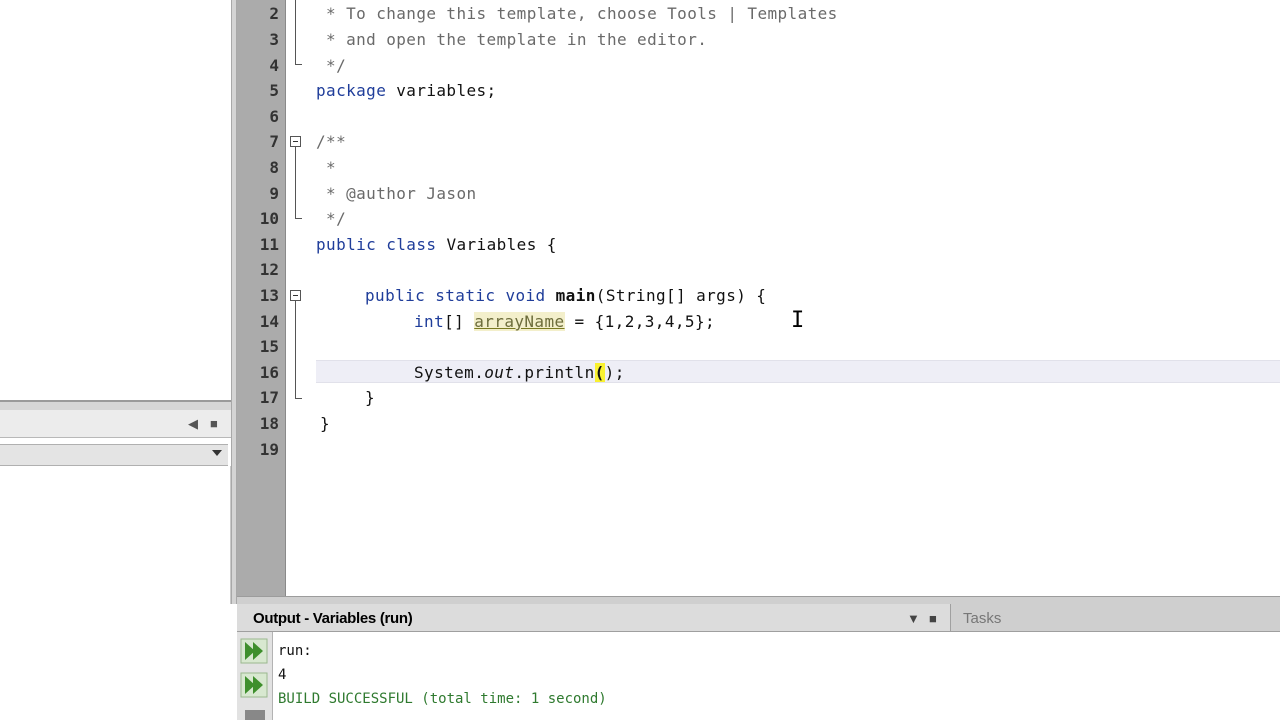 This screenshot has height=720, width=1280. I want to click on code-line-11: public class Variables {, so click(436, 245).